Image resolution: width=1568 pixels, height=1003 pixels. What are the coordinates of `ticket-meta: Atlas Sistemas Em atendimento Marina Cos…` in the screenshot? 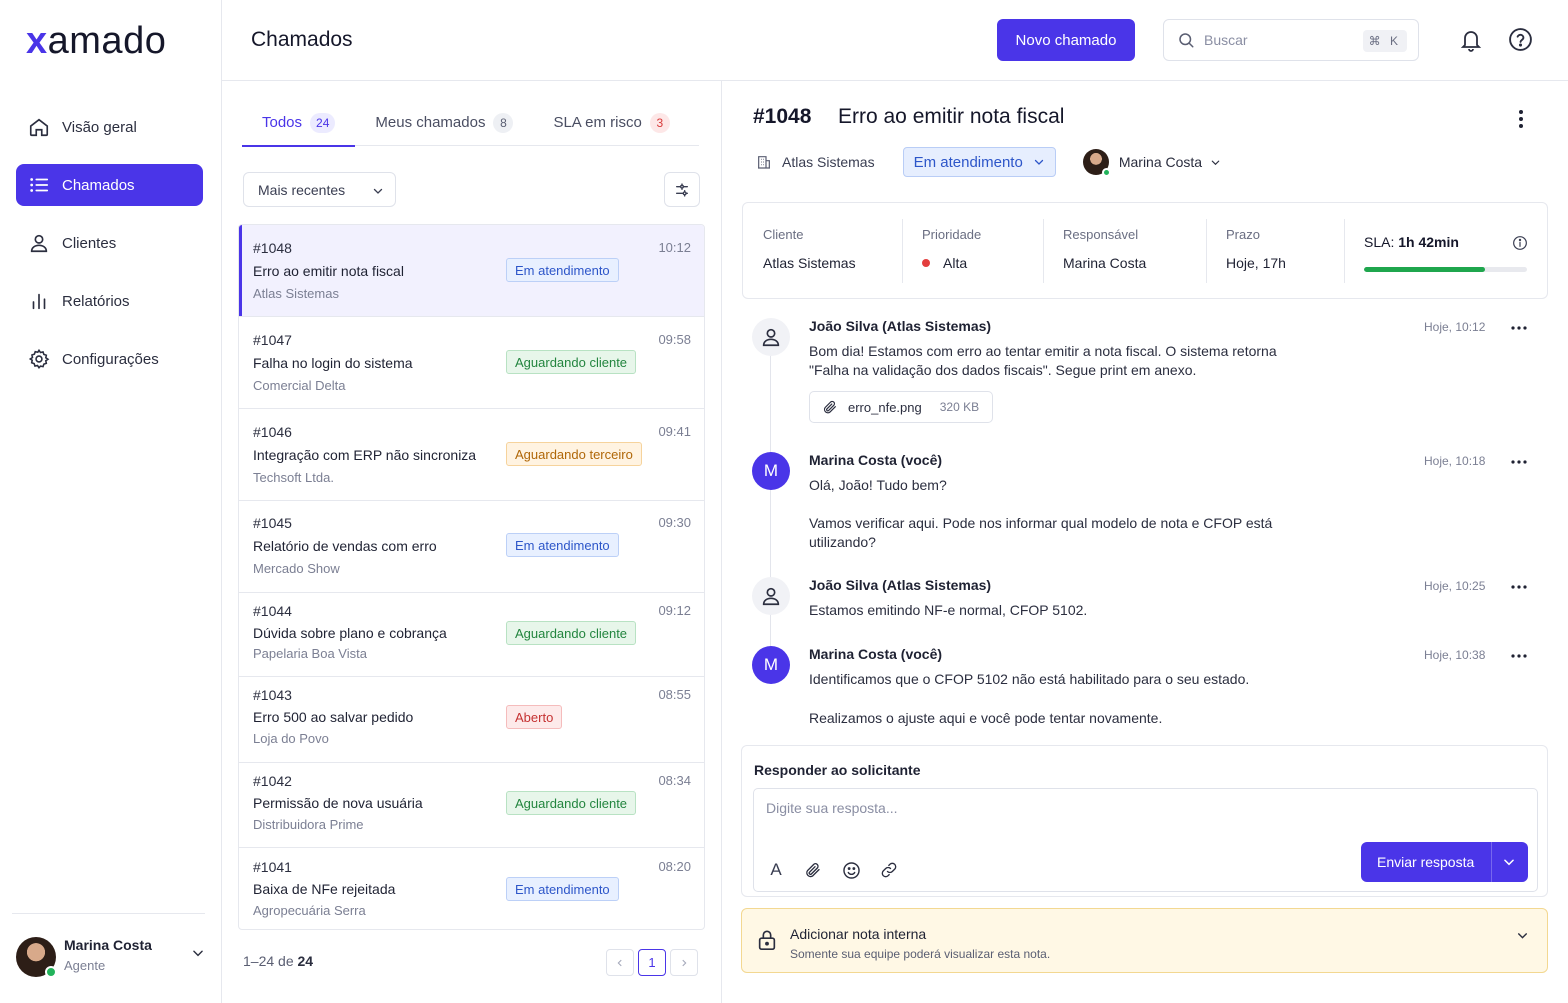 It's located at (988, 162).